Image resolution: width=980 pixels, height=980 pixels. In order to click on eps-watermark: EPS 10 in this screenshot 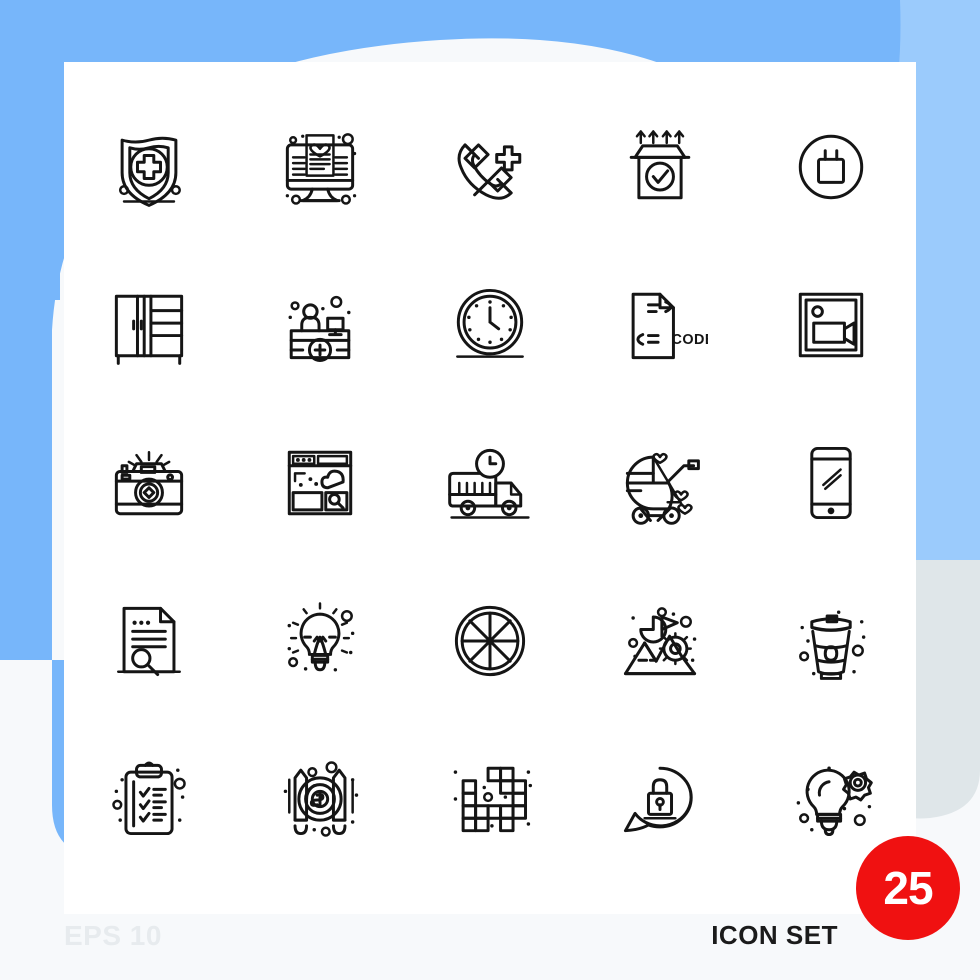, I will do `click(113, 935)`.